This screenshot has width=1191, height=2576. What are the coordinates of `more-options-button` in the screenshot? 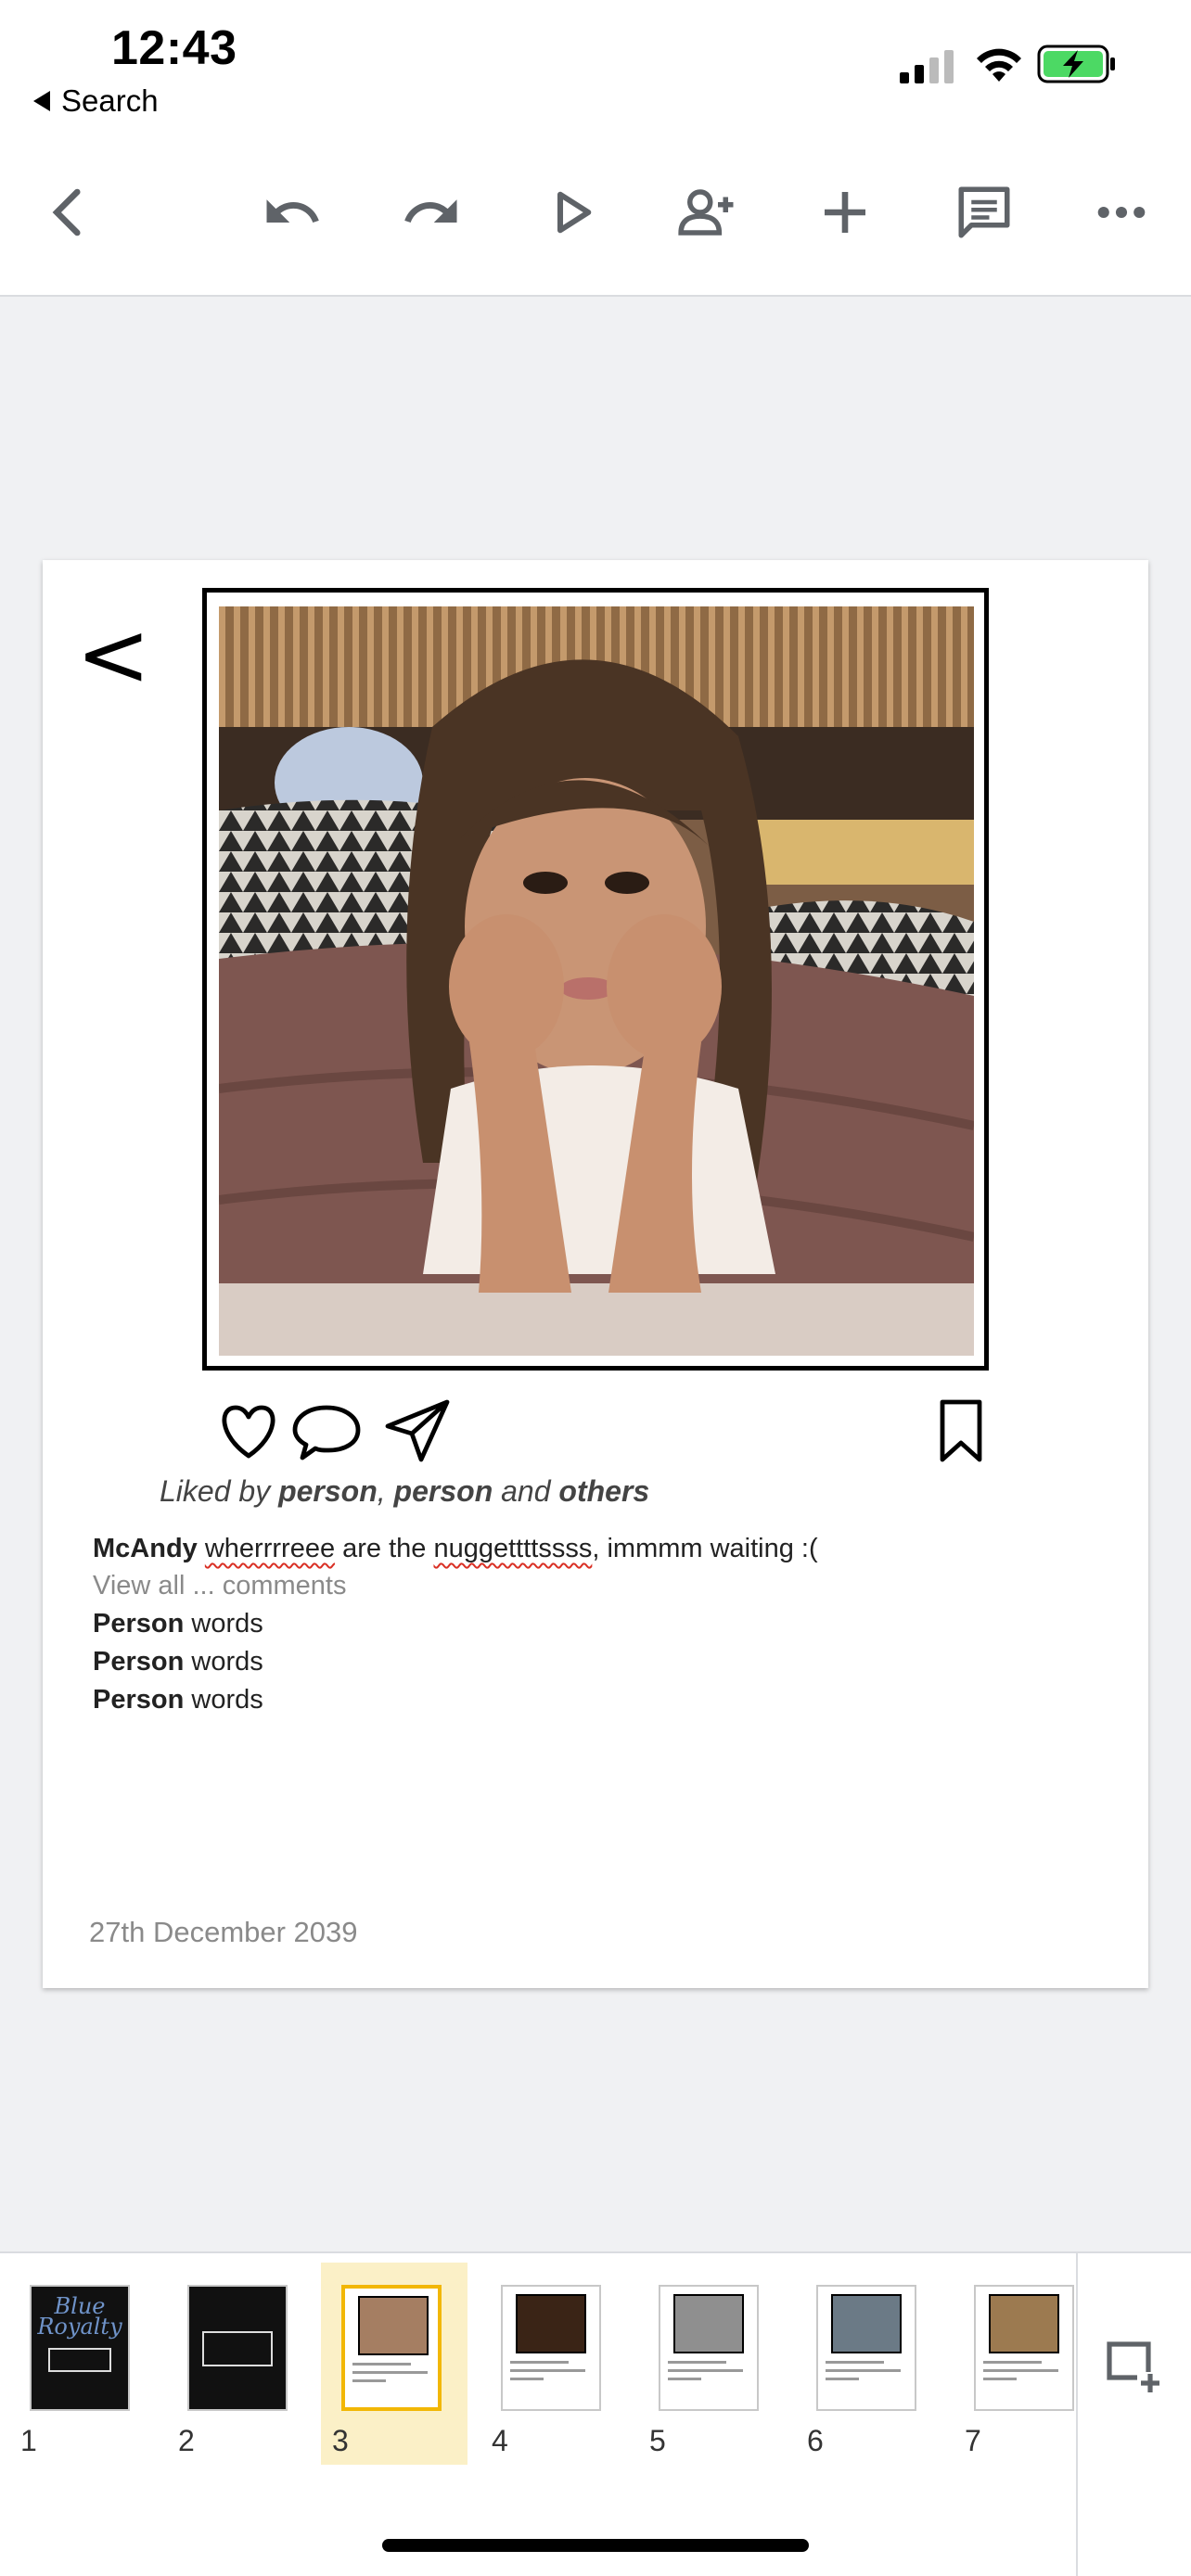 It's located at (1121, 212).